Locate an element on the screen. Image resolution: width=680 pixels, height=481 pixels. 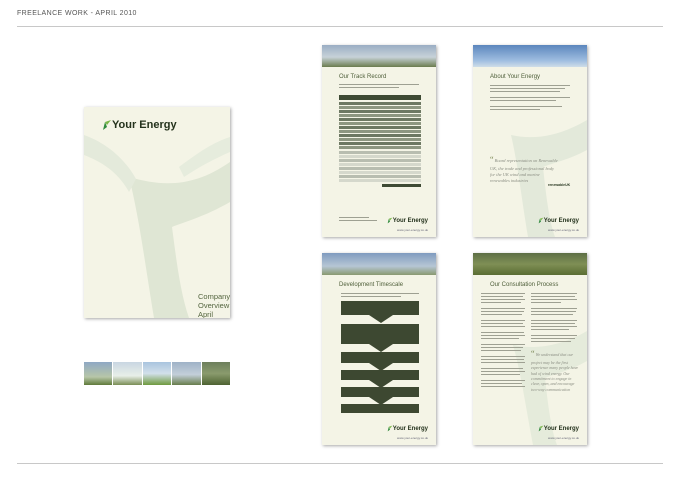
field-photo is located at coordinates (157, 373).